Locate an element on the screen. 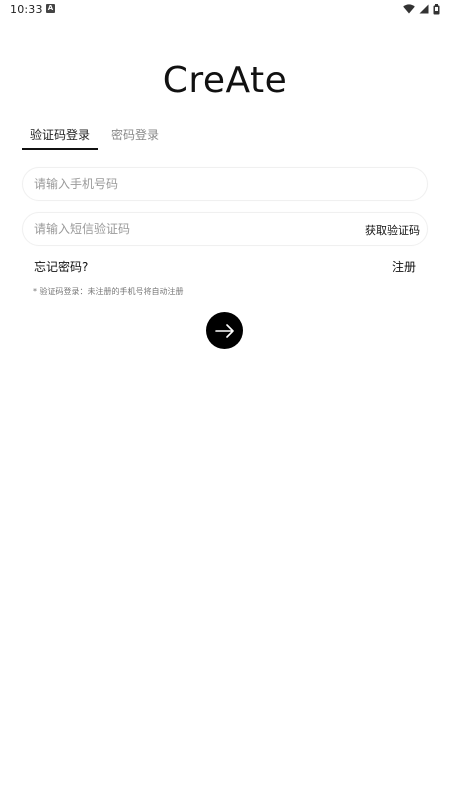 The height and width of the screenshot is (800, 450). tab-sms-login: 验证码登录 is located at coordinates (60, 134).